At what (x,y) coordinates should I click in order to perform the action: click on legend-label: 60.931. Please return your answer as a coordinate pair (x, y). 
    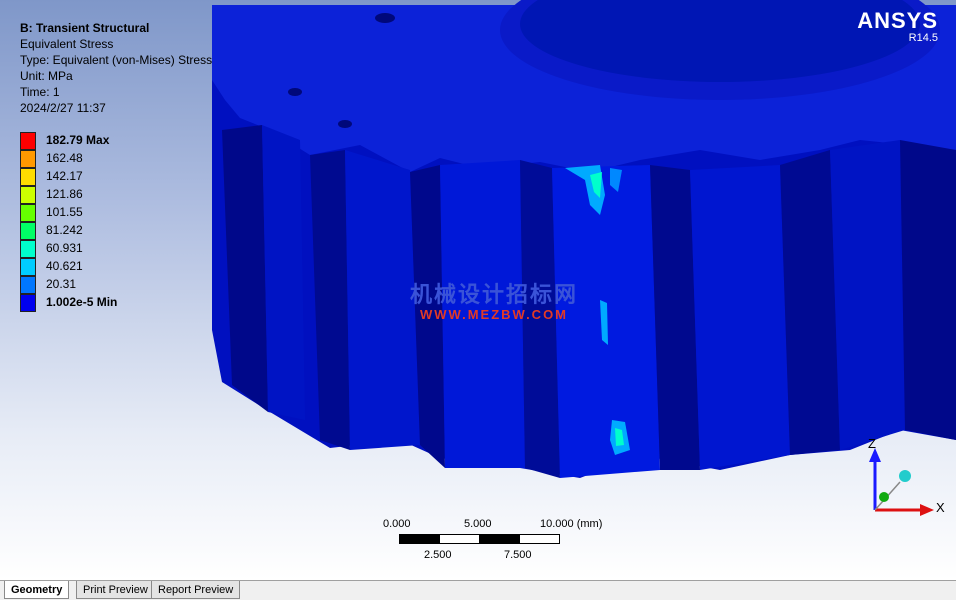
    Looking at the image, I should click on (64, 248).